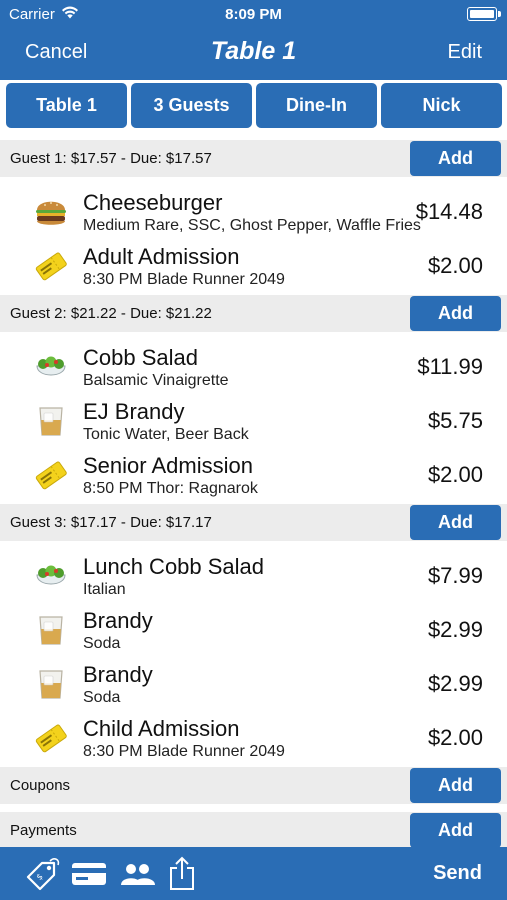  I want to click on item-price: $7.99, so click(455, 575).